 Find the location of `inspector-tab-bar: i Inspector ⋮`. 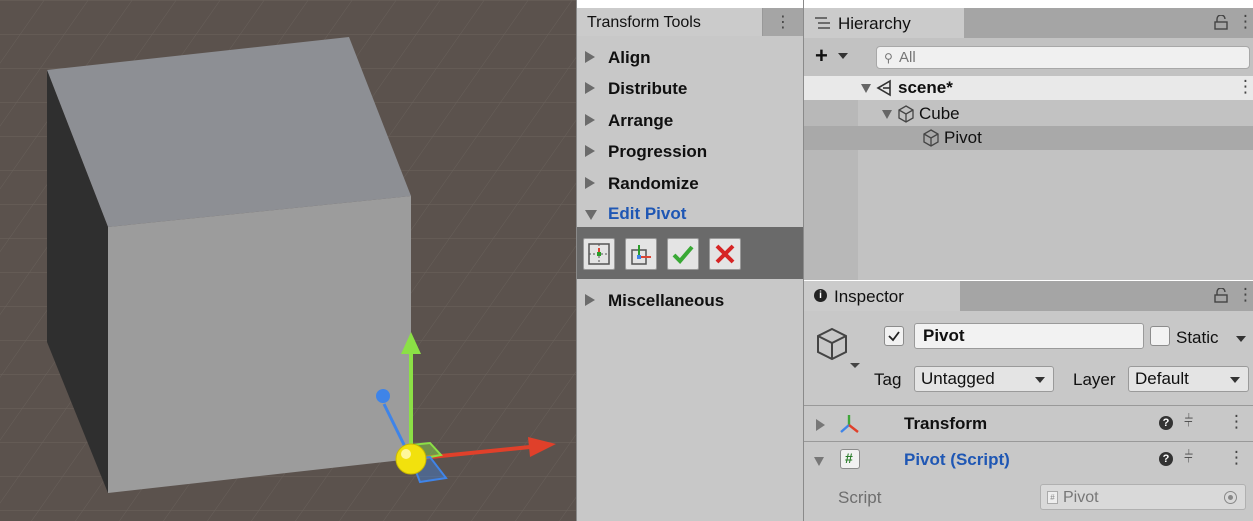

inspector-tab-bar: i Inspector ⋮ is located at coordinates (1028, 296).